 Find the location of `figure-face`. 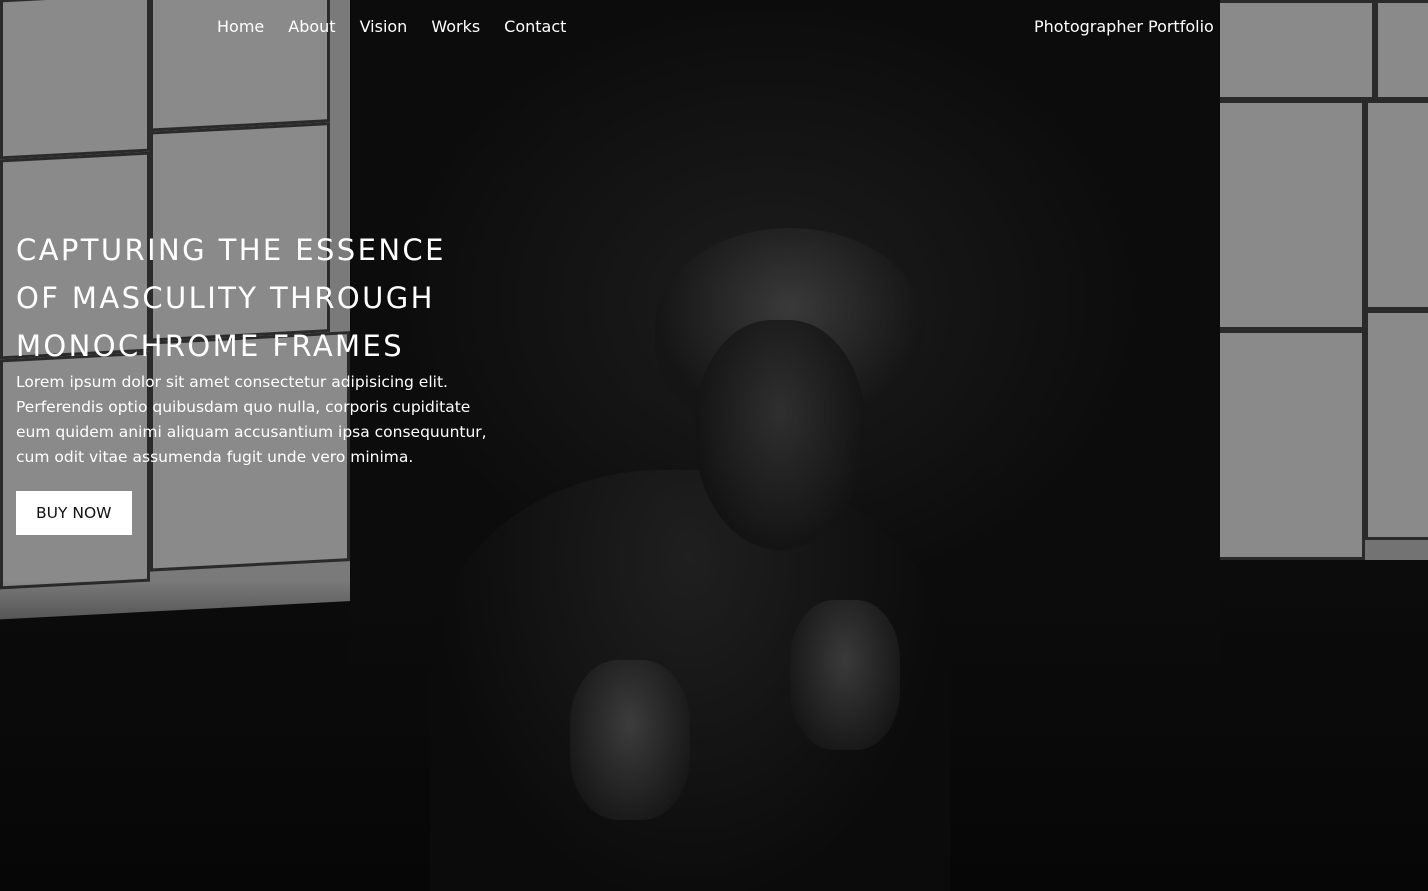

figure-face is located at coordinates (780, 435).